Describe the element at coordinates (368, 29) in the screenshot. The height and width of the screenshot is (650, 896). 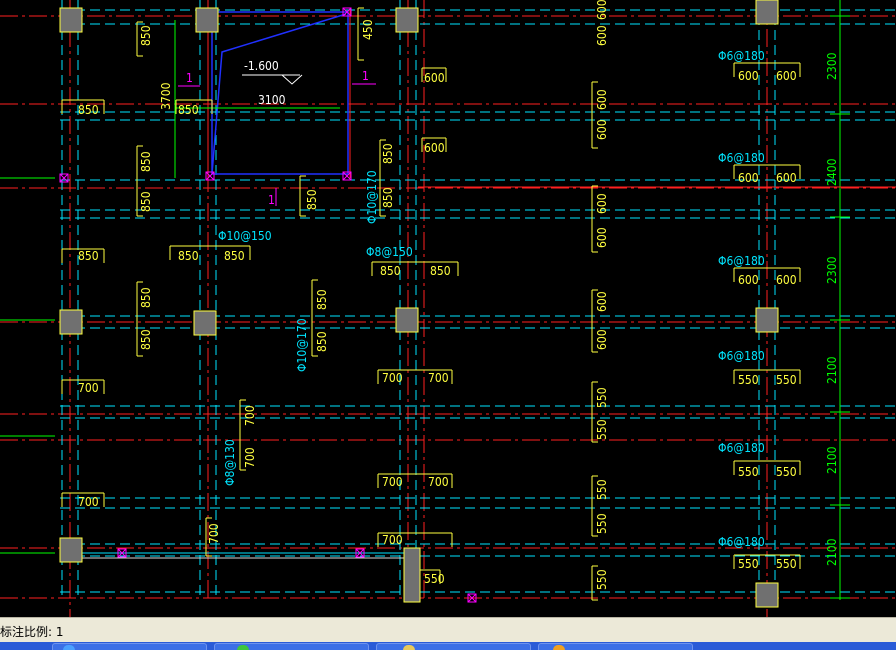
I see `dimension-text: 450` at that location.